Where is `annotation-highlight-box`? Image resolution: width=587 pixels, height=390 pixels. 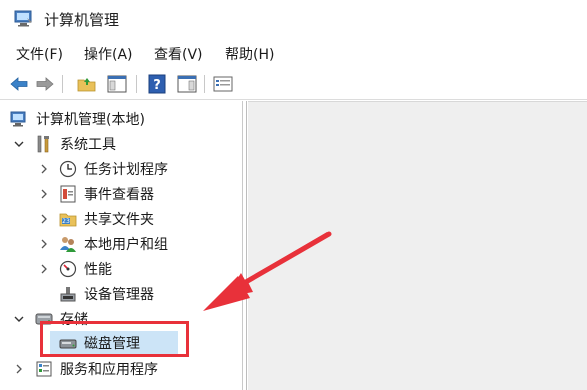 annotation-highlight-box is located at coordinates (114, 339).